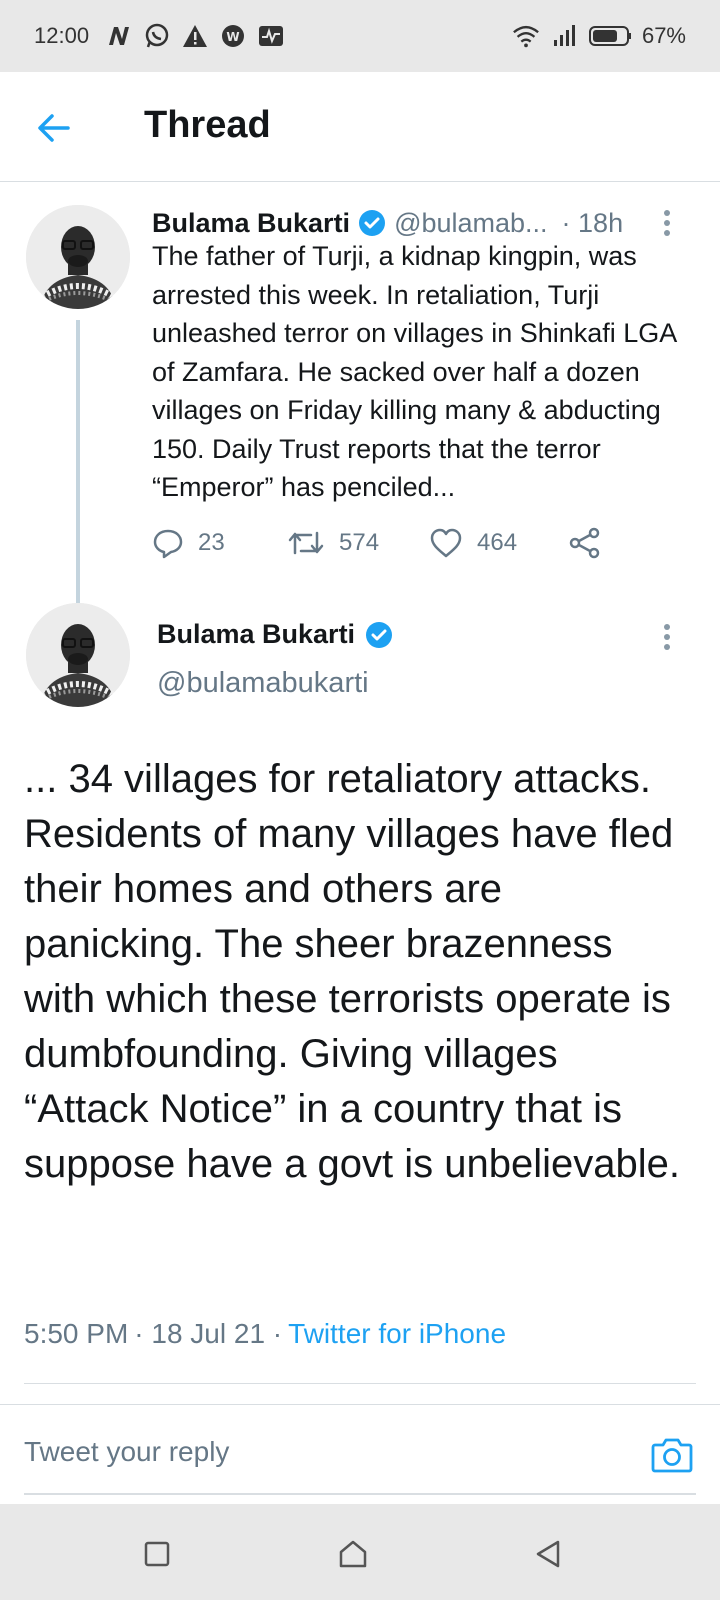 Image resolution: width=720 pixels, height=1600 pixels. I want to click on thread-header: Thread, so click(360, 127).